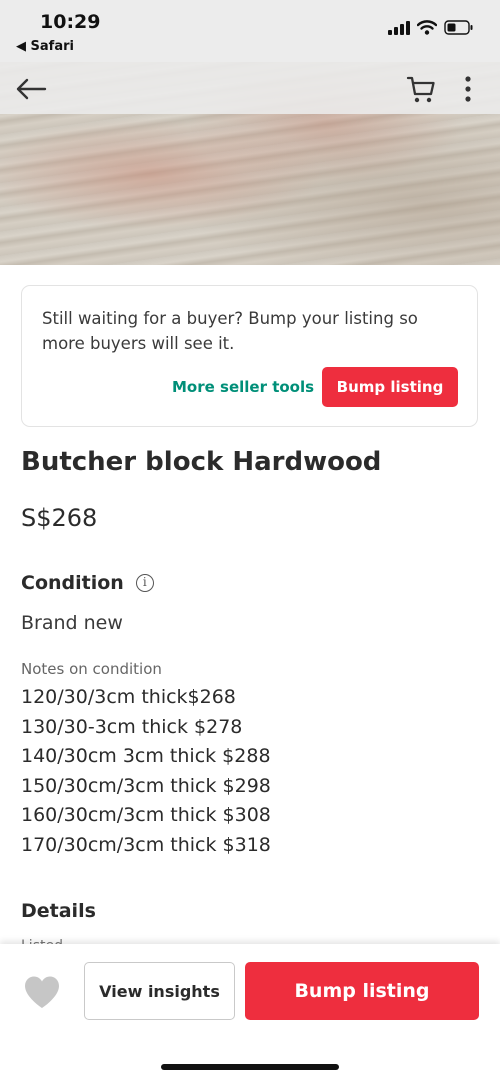 This screenshot has height=1080, width=500. I want to click on cart-icon, so click(420, 89).